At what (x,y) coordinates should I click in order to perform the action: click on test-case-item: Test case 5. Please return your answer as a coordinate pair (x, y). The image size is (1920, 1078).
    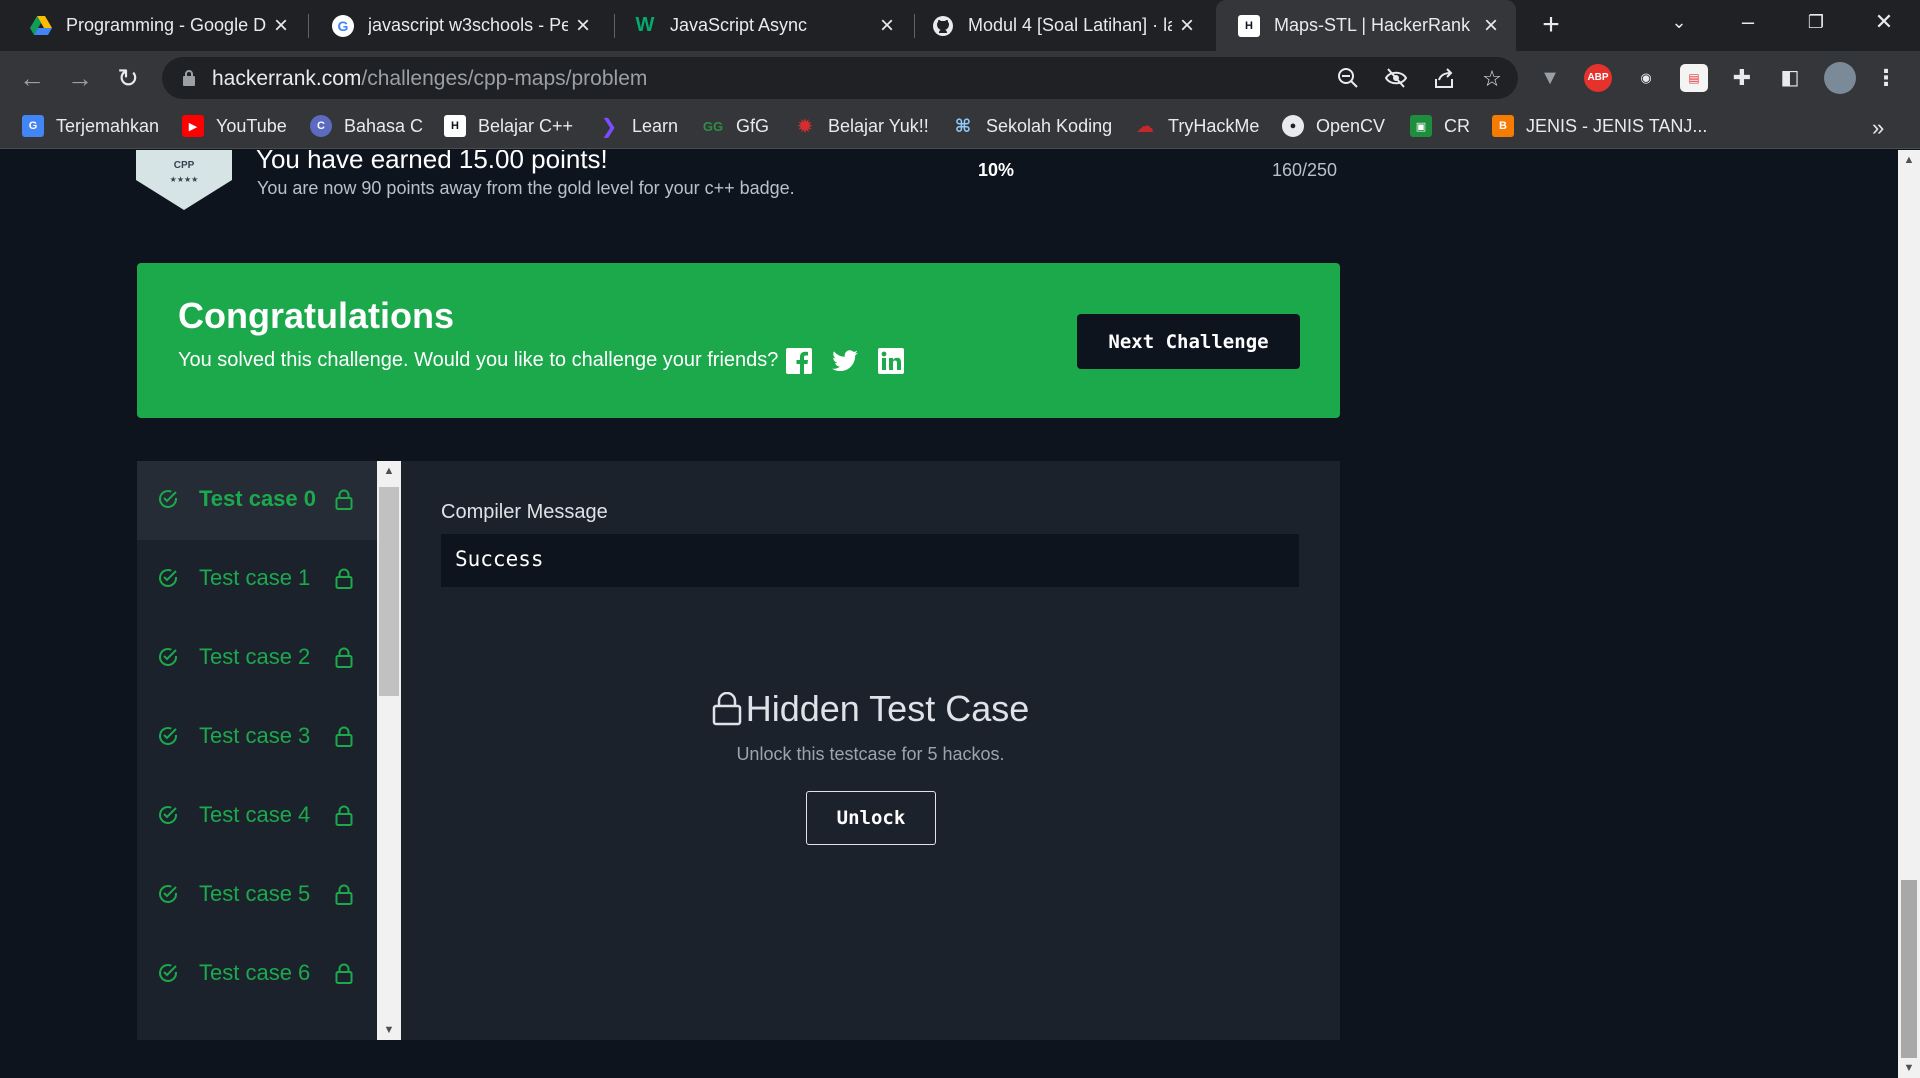
    Looking at the image, I should click on (257, 895).